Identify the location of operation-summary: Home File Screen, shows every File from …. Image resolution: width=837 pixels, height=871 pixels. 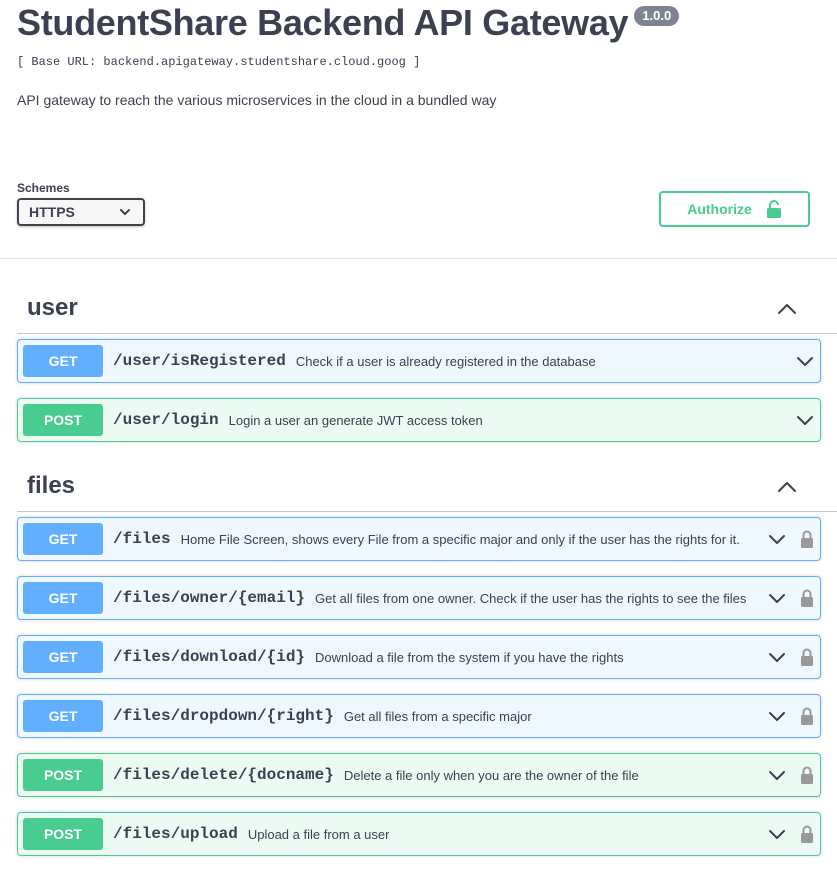
(460, 539).